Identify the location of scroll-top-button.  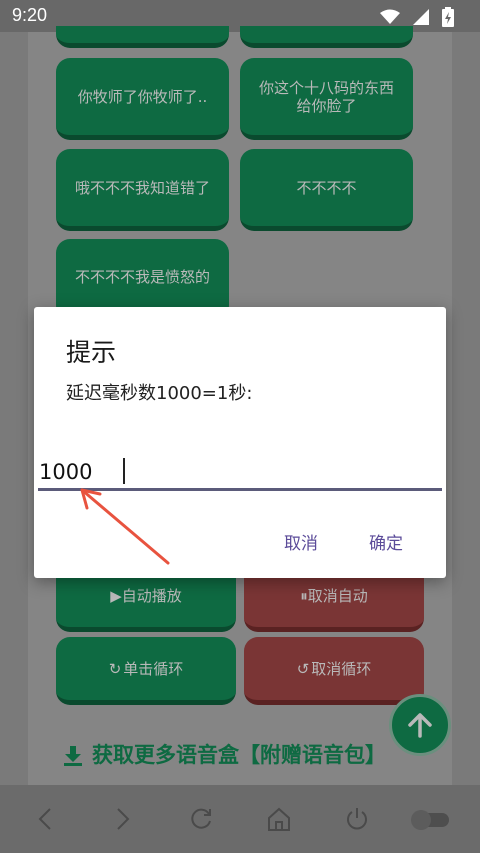
(420, 725).